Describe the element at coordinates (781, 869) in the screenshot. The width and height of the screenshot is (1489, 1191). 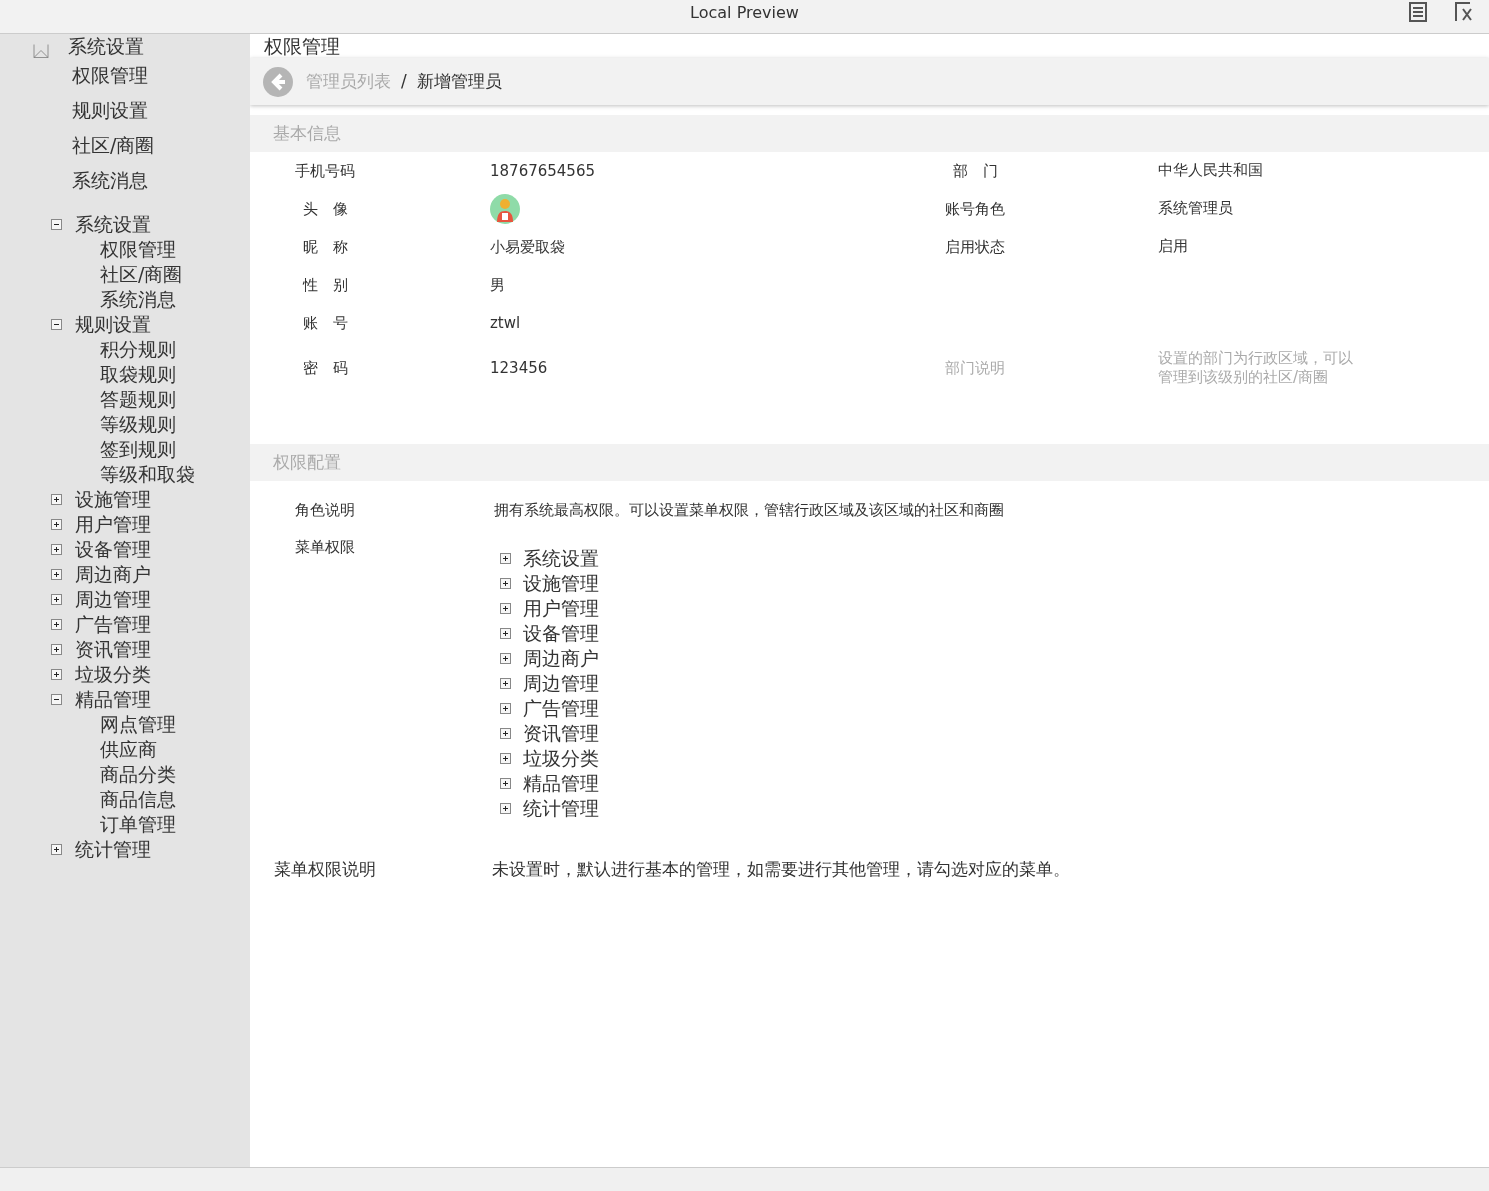
I see `field-value: 未设置时，默认进行基本的管理，如需要进行其他管理，请勾选对应的菜单。` at that location.